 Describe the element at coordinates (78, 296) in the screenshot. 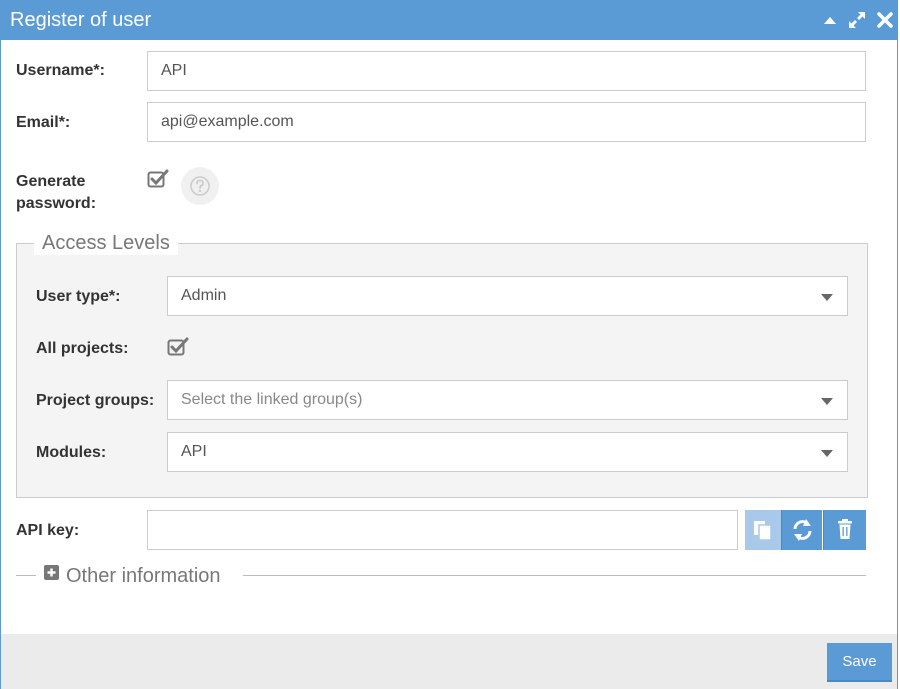

I see `user-type-label: User type*:` at that location.